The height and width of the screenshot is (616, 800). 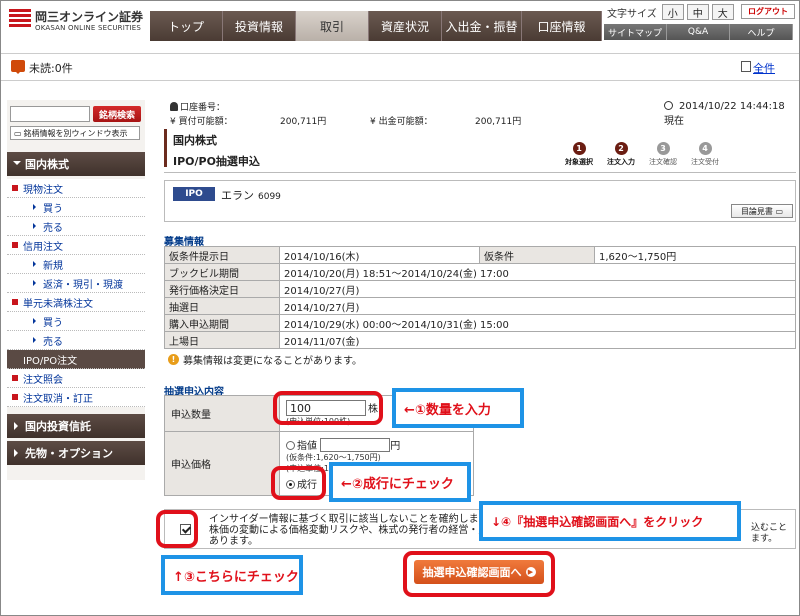 I want to click on prospectus-button: 目論見書 ▭, so click(x=762, y=211).